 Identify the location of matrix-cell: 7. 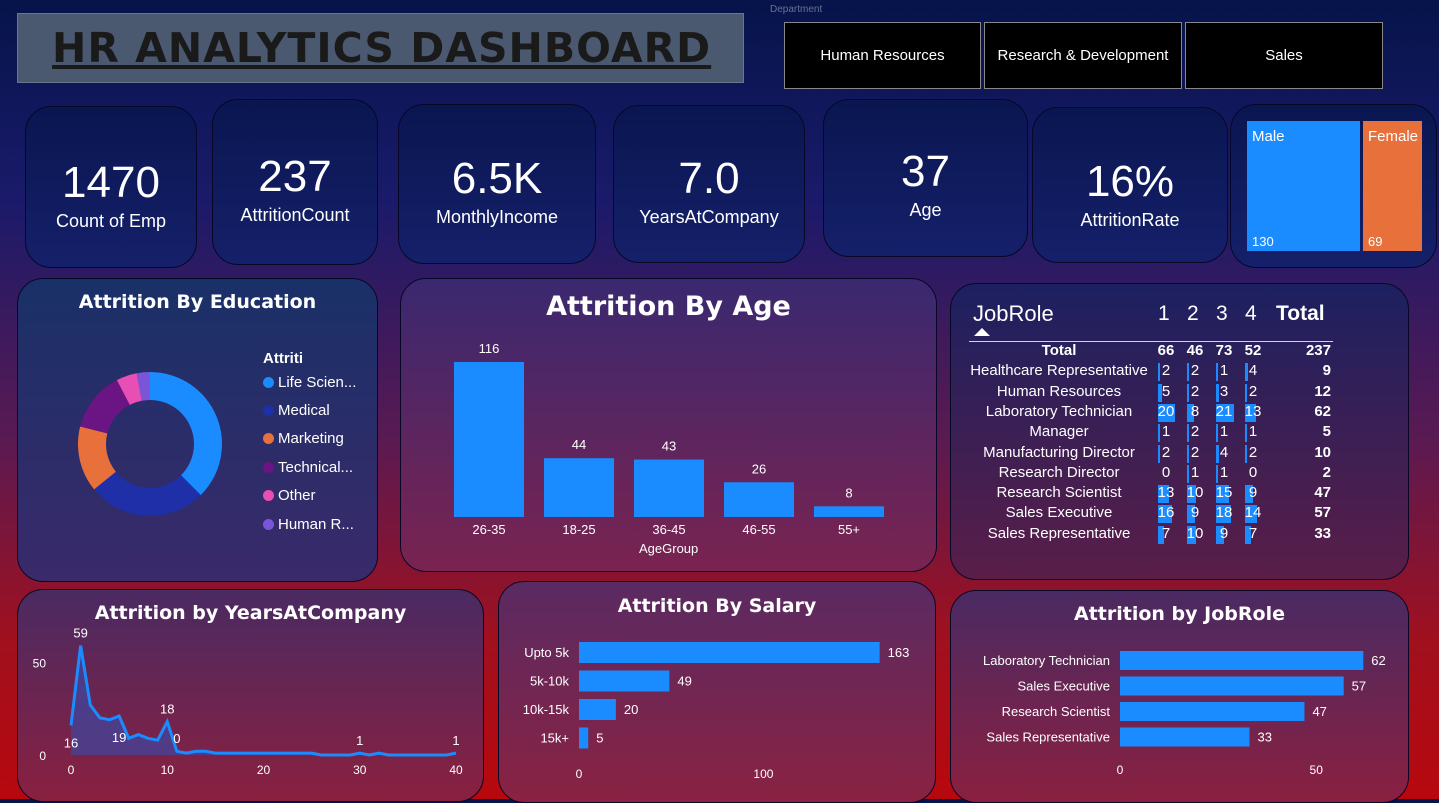
(1166, 533).